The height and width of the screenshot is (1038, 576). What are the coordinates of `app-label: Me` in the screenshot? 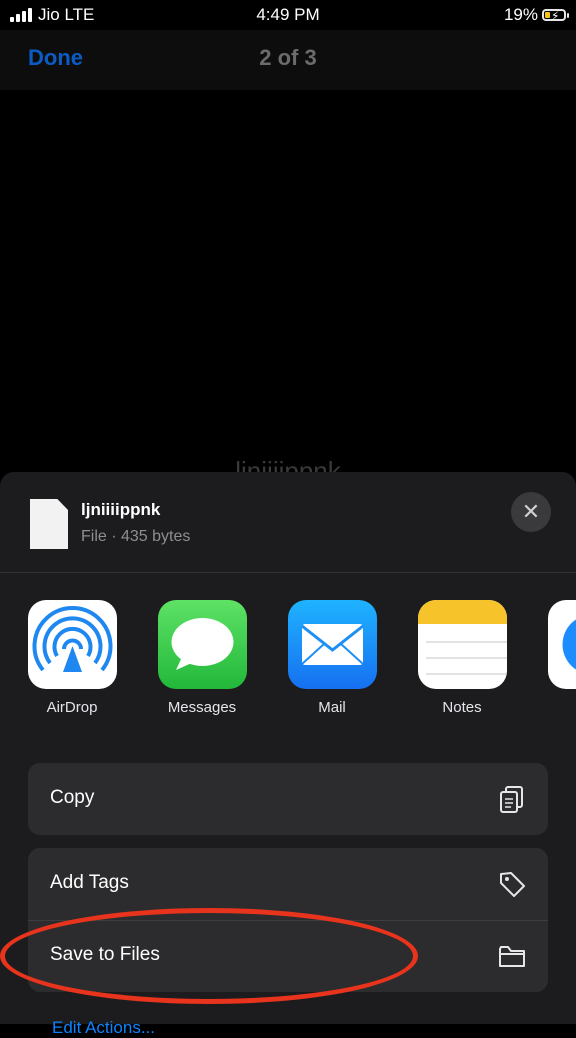 It's located at (559, 707).